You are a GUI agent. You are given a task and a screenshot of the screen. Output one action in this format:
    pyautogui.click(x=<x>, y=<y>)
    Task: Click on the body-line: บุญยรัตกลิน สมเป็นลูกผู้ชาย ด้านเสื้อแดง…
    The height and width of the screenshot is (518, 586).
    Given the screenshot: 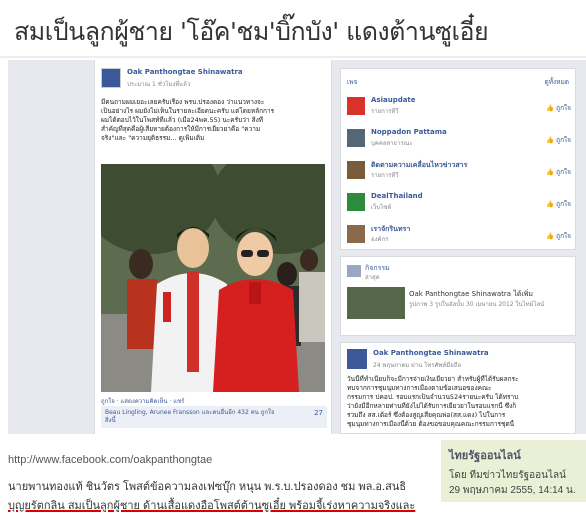 What is the action you would take?
    pyautogui.click(x=212, y=506)
    